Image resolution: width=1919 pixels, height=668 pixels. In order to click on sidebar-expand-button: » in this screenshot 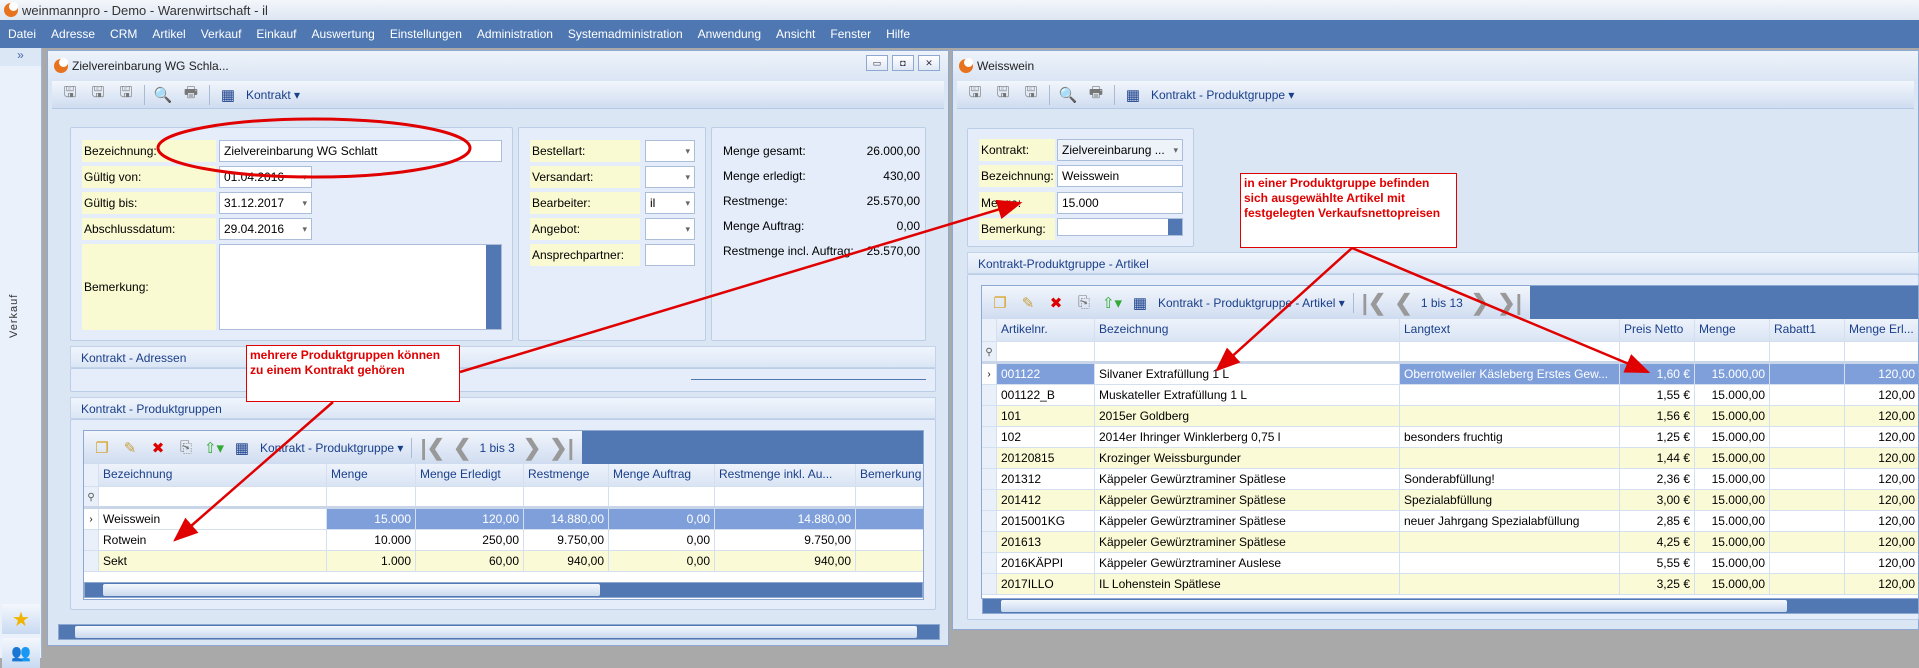, I will do `click(20, 57)`.